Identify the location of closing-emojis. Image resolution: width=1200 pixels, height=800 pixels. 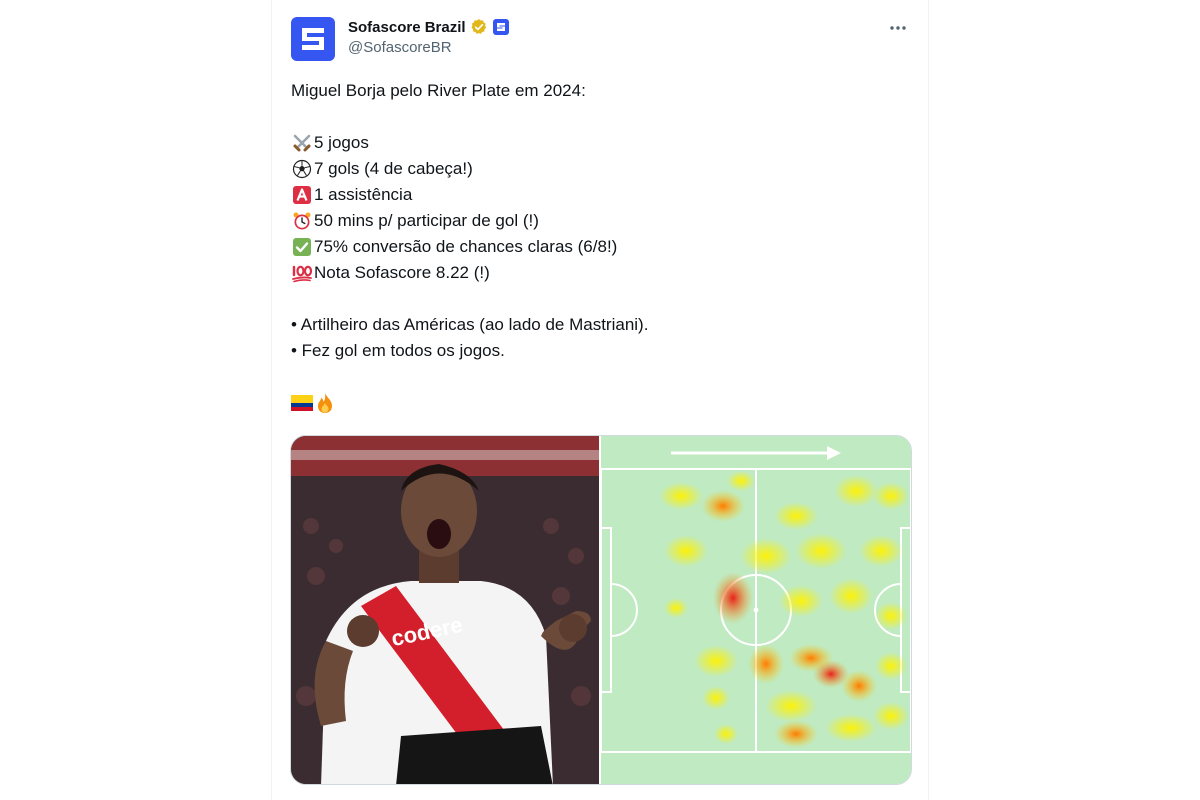
(601, 403).